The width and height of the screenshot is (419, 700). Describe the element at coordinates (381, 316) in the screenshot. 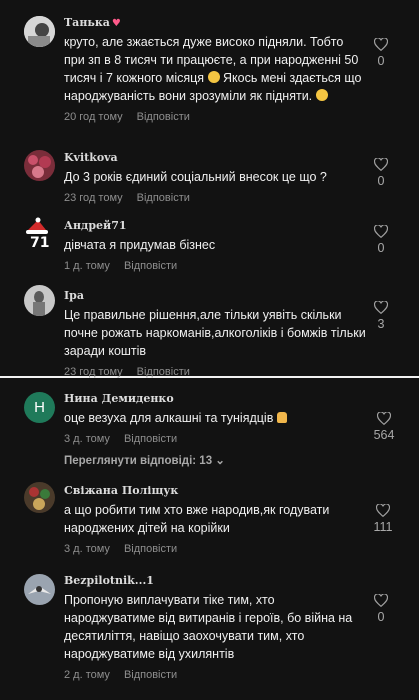

I see `like-button: 3` at that location.